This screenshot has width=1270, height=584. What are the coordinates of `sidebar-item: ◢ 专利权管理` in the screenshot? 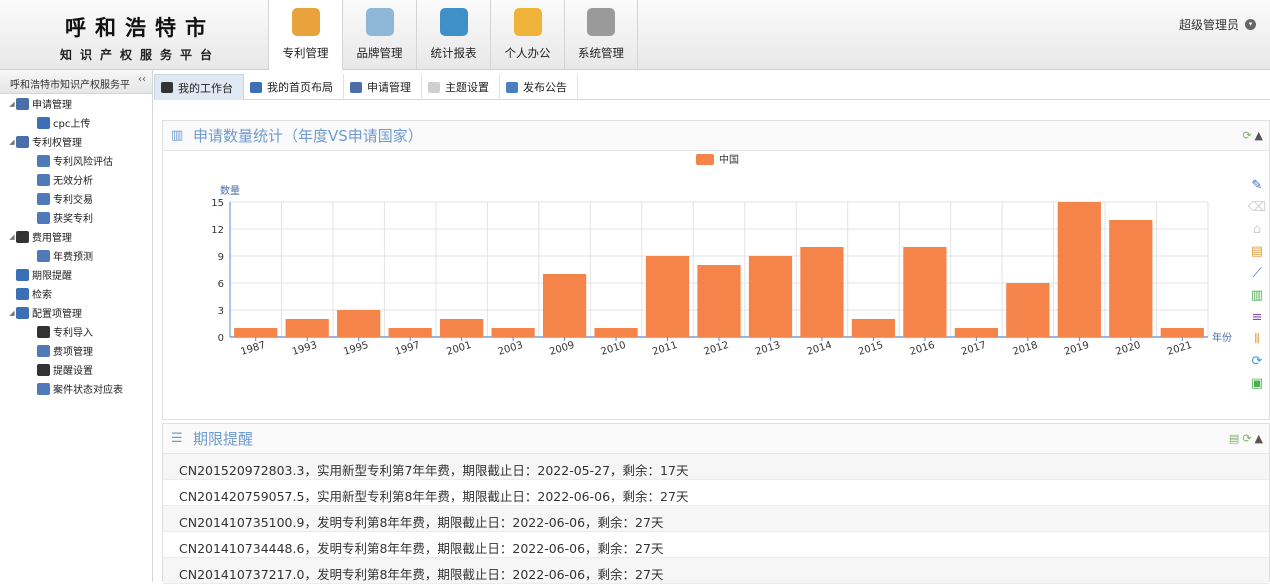 It's located at (76, 141).